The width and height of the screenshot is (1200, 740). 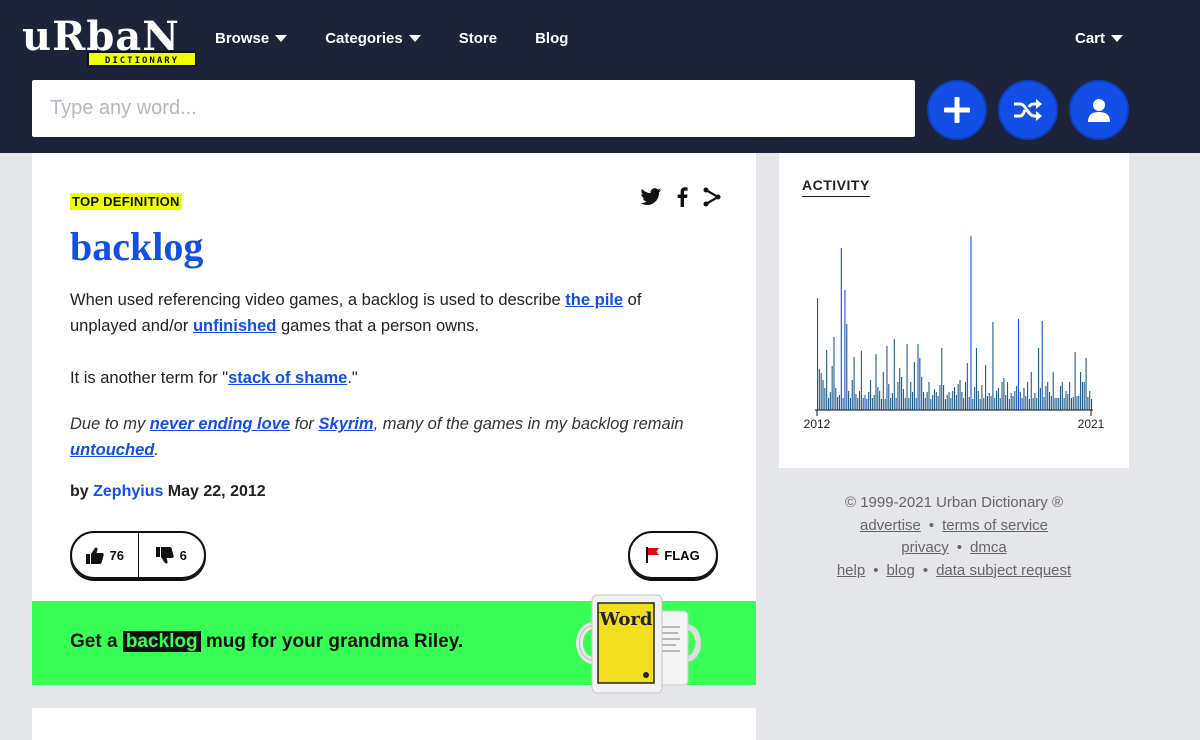 What do you see at coordinates (346, 424) in the screenshot?
I see `link-skyrim: Skyrim` at bounding box center [346, 424].